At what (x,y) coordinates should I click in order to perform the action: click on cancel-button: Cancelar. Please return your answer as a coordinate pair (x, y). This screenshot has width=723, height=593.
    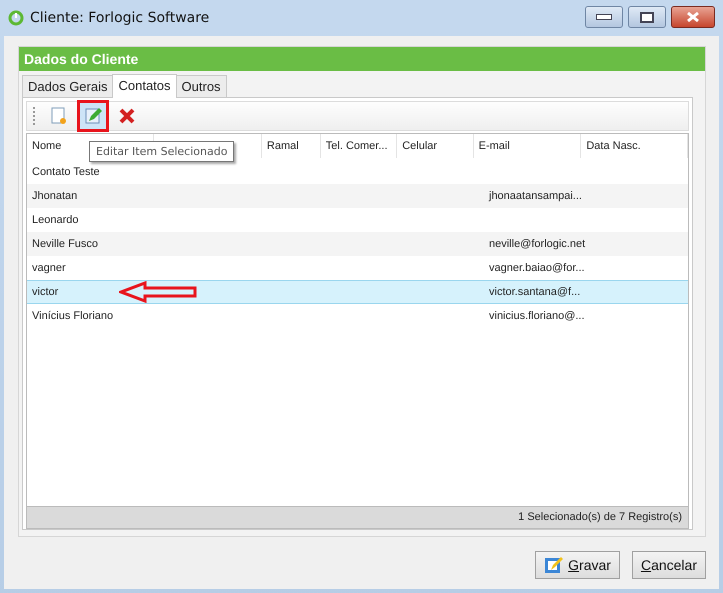
    Looking at the image, I should click on (669, 565).